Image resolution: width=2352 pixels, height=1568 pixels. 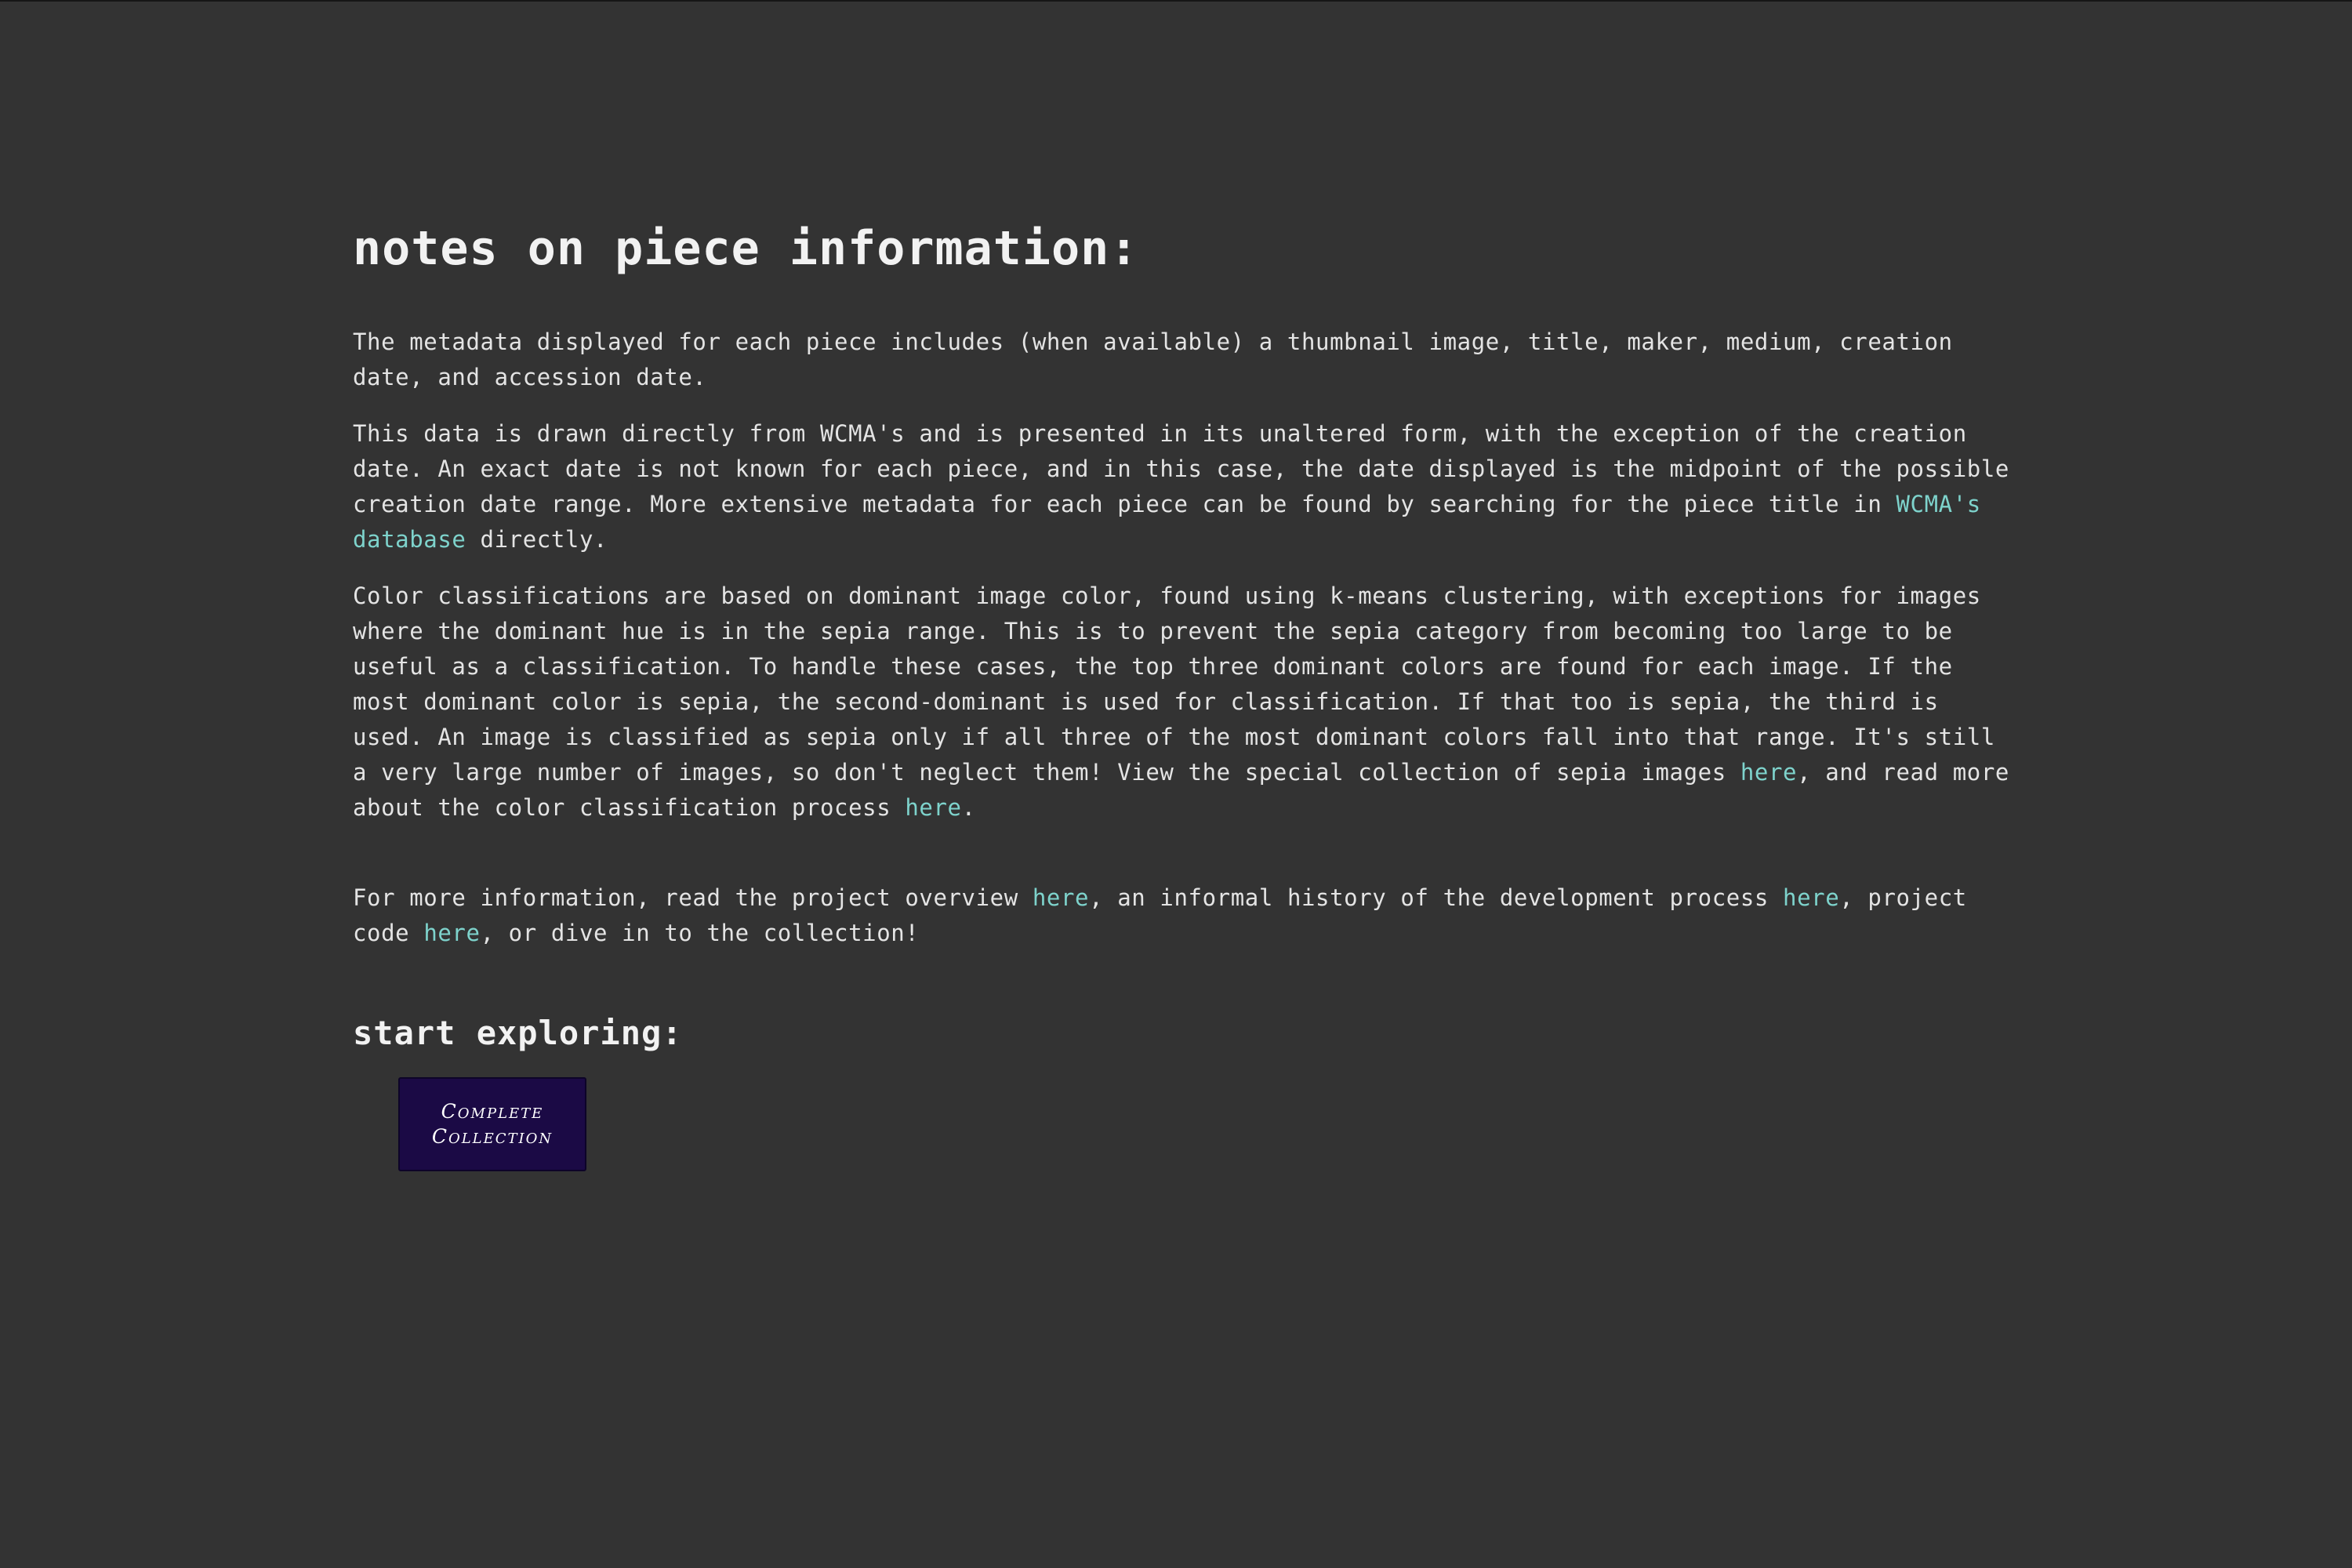 I want to click on top-border, so click(x=1176, y=1).